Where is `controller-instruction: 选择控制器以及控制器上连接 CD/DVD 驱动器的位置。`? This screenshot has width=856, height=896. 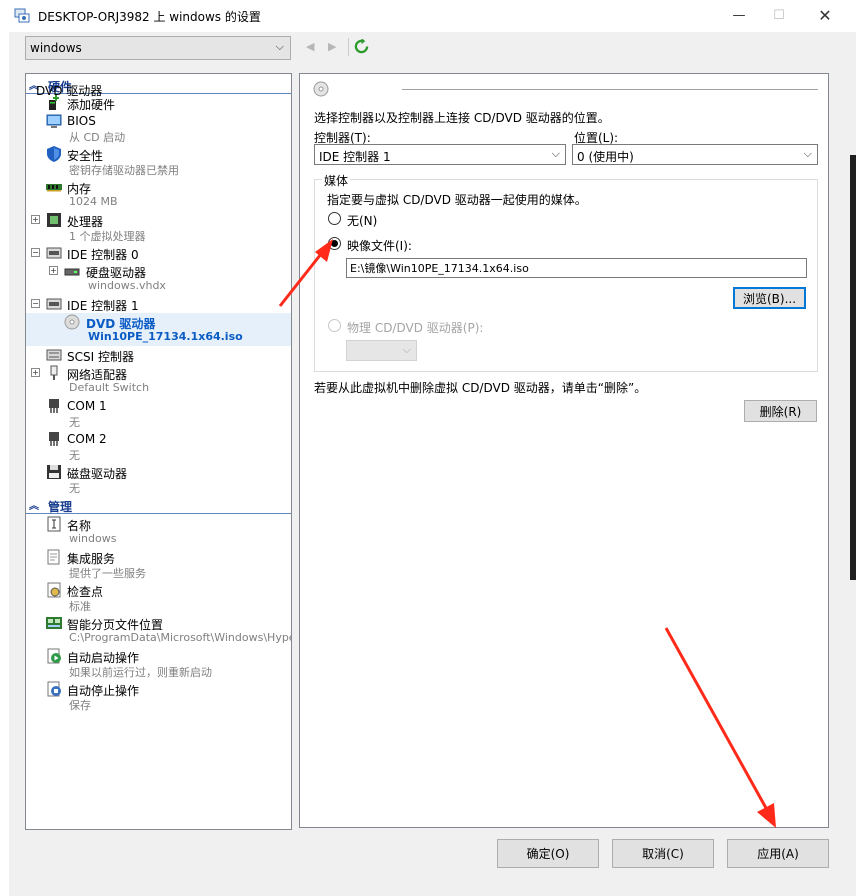 controller-instruction: 选择控制器以及控制器上连接 CD/DVD 驱动器的位置。 is located at coordinates (462, 118).